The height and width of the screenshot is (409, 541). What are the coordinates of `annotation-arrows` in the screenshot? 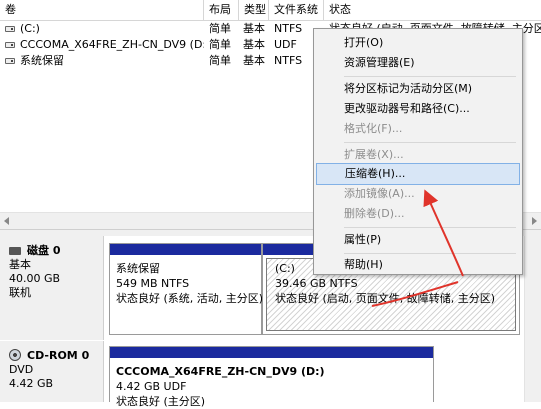 It's located at (417, 248).